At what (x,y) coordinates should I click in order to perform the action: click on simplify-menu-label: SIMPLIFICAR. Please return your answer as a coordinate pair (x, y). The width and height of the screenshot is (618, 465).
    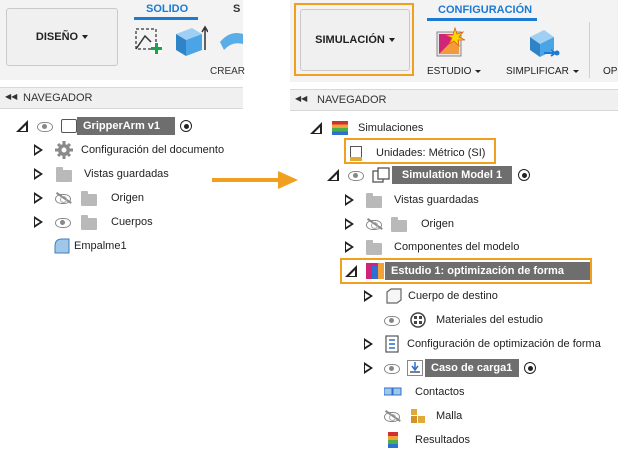
    Looking at the image, I should click on (537, 71).